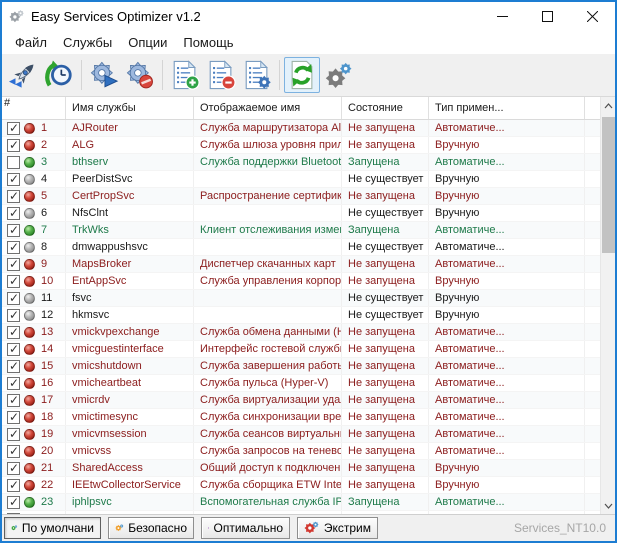  I want to click on scroll-up-button, so click(608, 105).